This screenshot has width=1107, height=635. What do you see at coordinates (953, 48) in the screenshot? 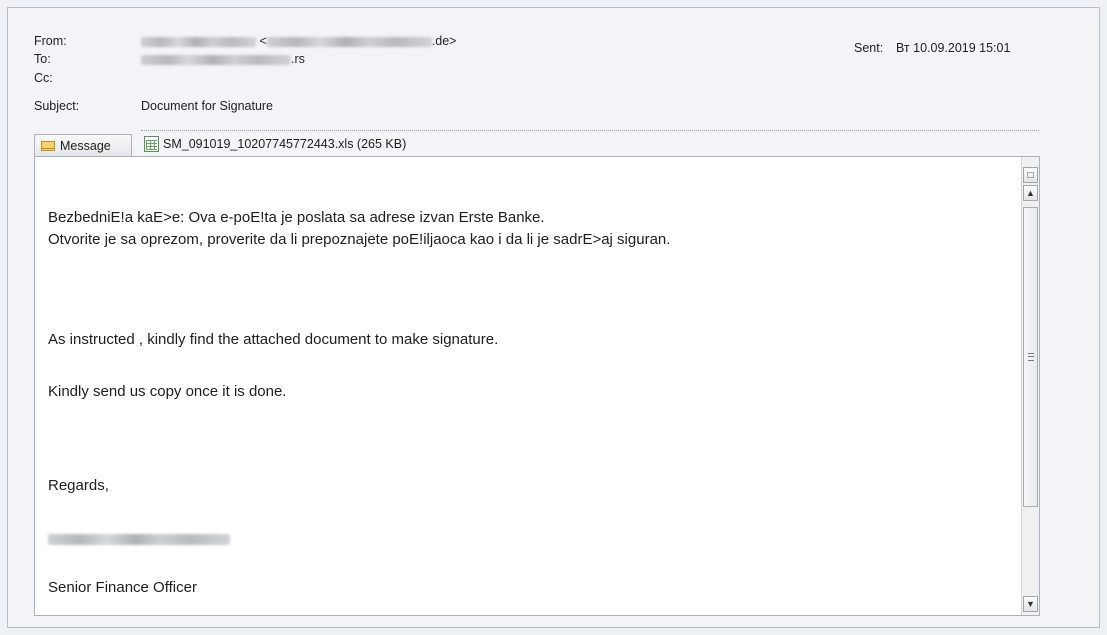
I see `sent-value: Вт 10.09.2019 15:01` at bounding box center [953, 48].